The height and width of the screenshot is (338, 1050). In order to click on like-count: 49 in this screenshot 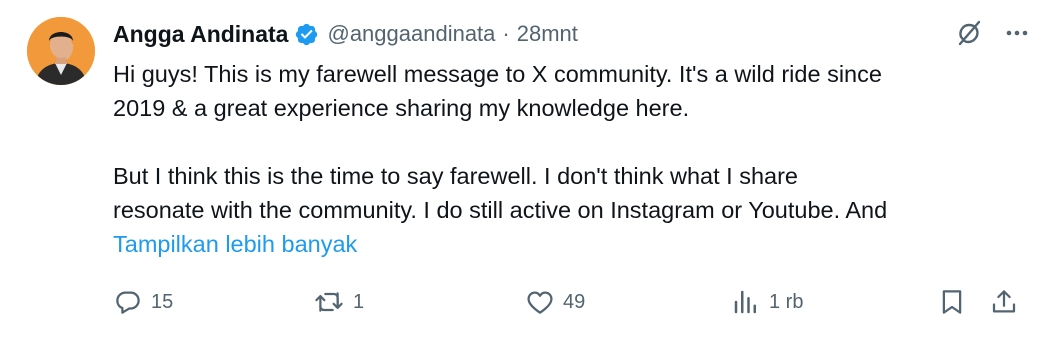, I will do `click(574, 301)`.